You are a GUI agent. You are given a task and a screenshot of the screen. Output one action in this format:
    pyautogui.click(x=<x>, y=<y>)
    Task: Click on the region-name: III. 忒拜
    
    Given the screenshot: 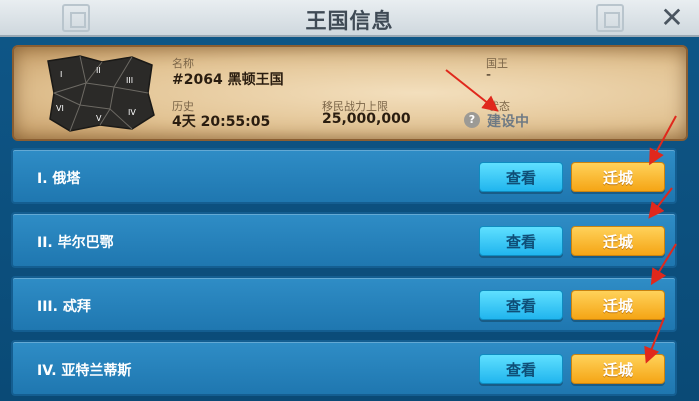 What is the action you would take?
    pyautogui.click(x=64, y=307)
    